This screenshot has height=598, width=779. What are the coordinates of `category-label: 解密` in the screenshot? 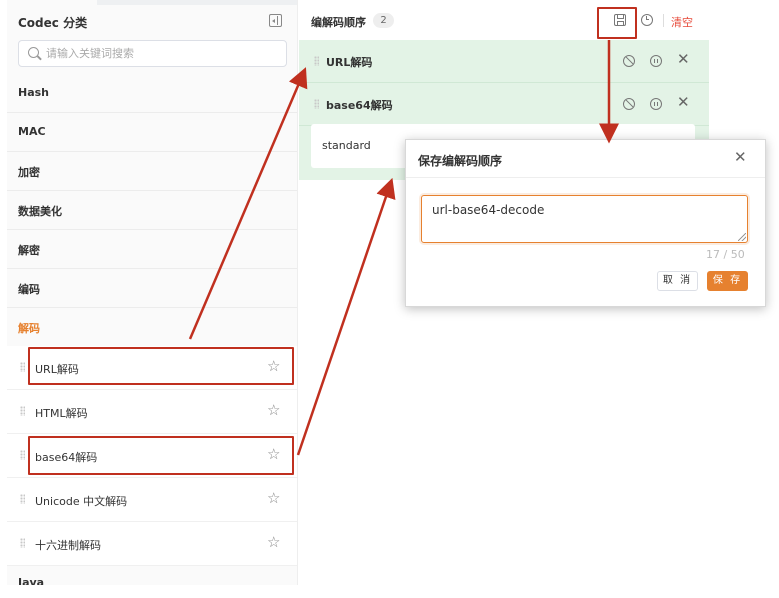 It's located at (29, 250).